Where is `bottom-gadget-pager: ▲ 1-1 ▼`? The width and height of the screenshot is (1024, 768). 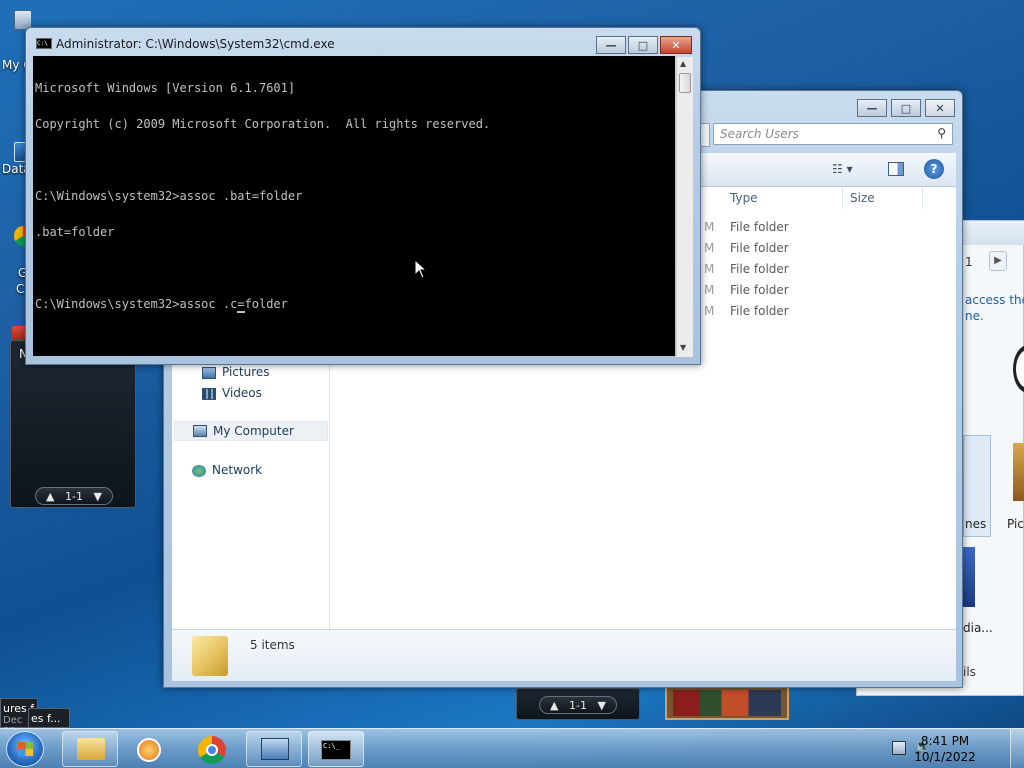
bottom-gadget-pager: ▲ 1-1 ▼ is located at coordinates (578, 705).